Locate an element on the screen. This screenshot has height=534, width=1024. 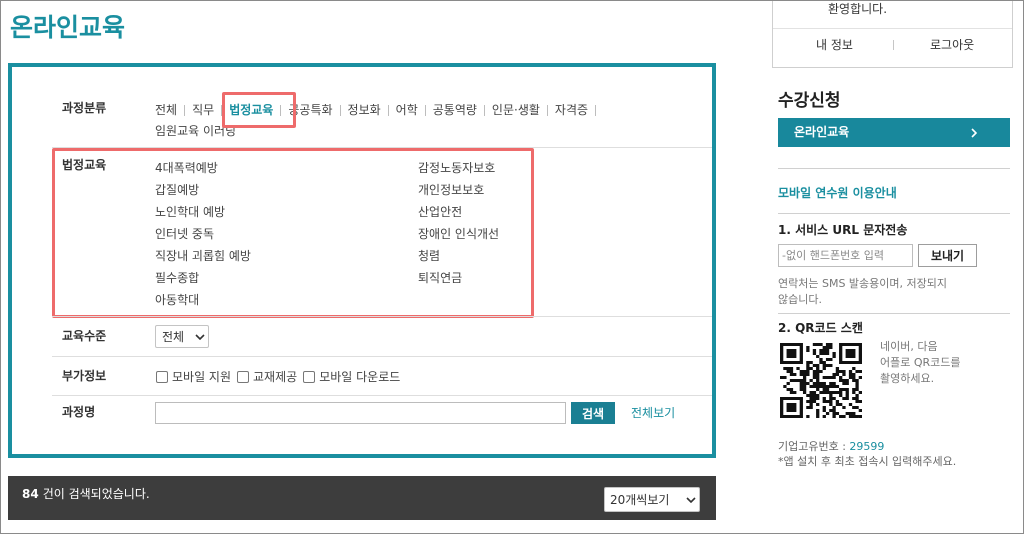
company-code-row: 기업고유번호 : 29599 is located at coordinates (867, 446).